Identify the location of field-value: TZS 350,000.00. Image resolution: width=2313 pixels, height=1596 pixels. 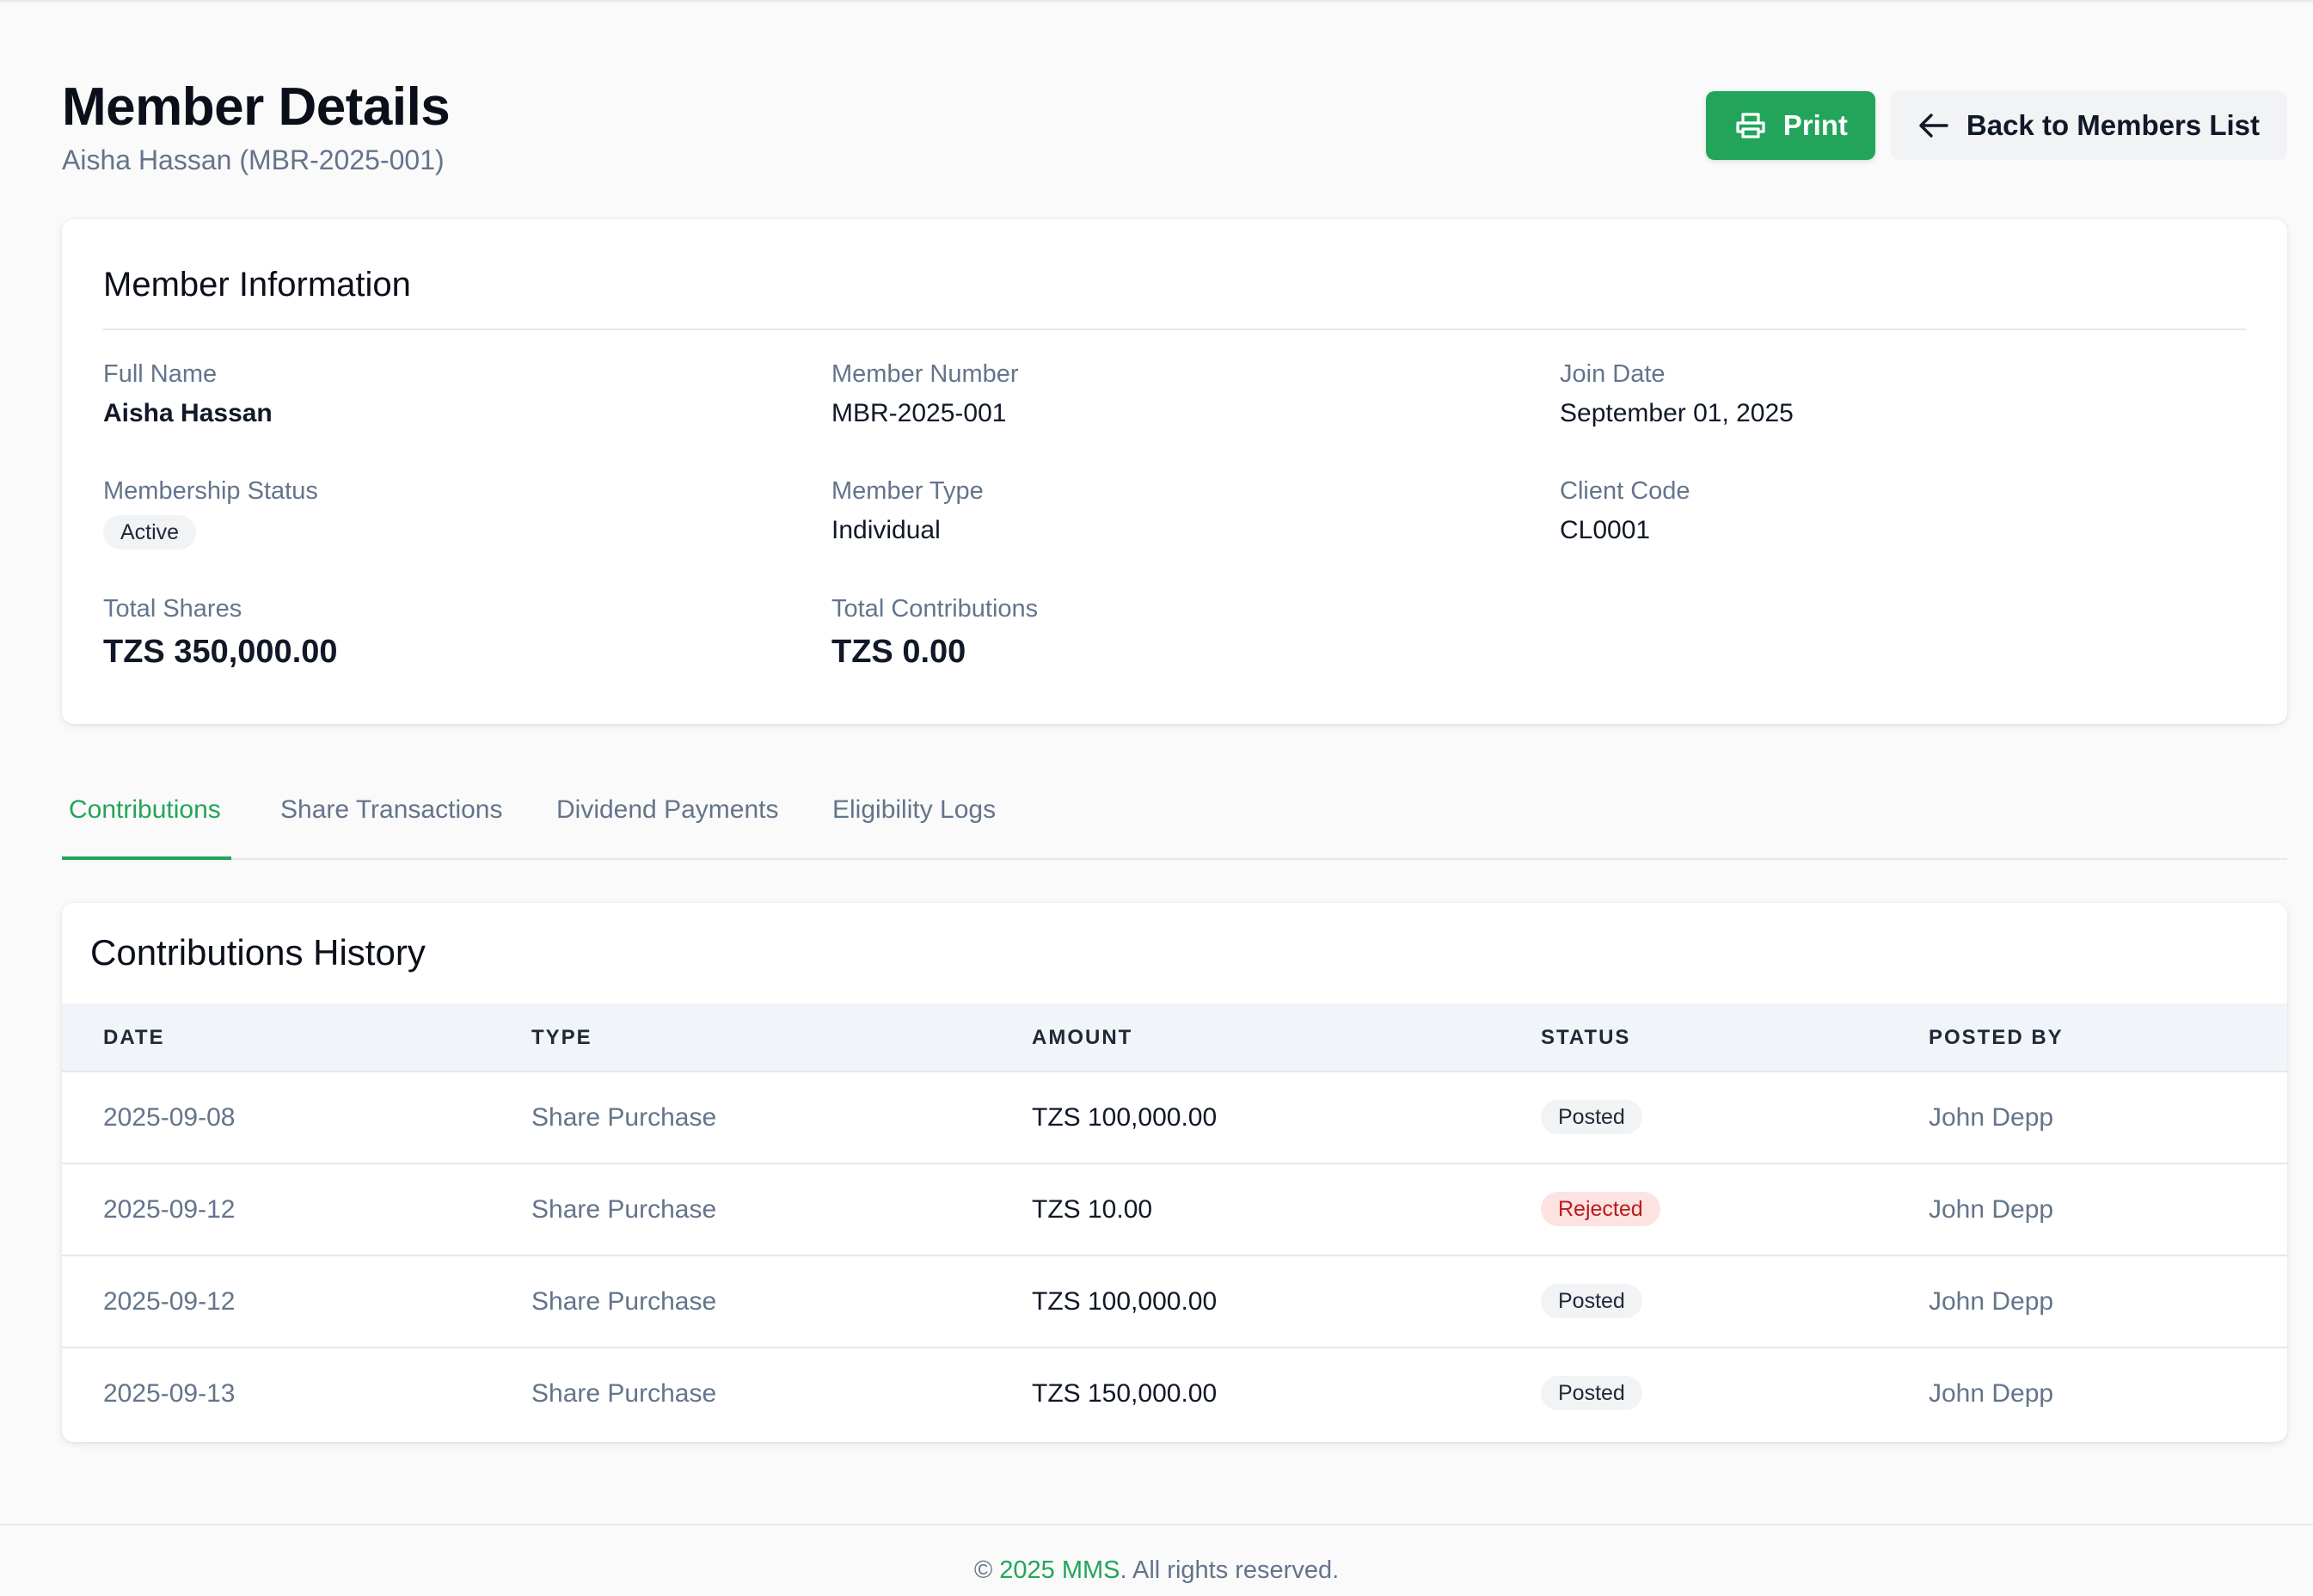
(220, 652).